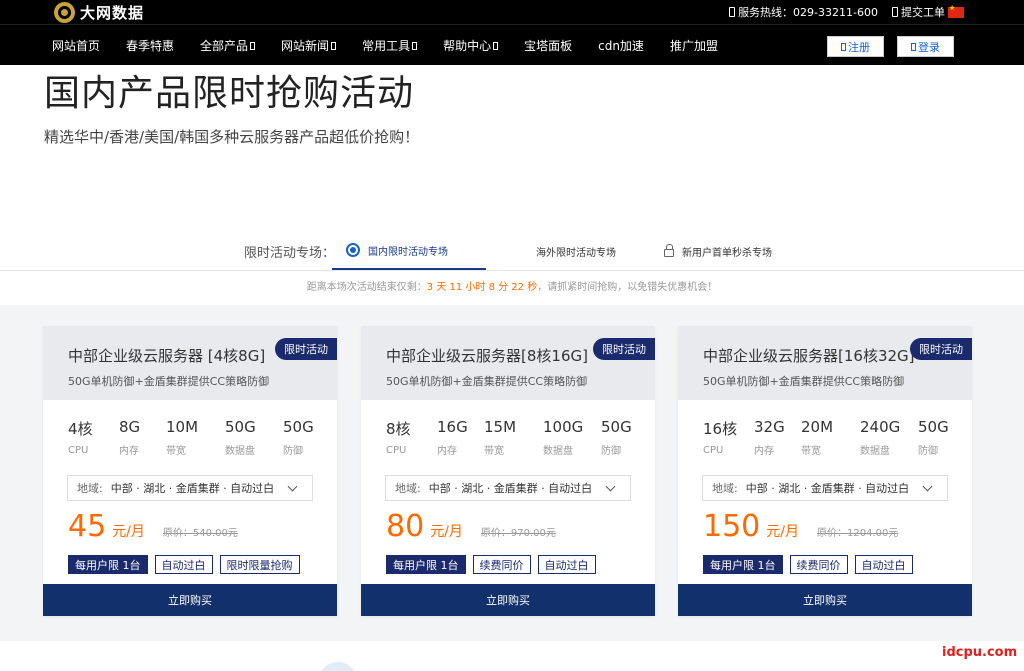 Image resolution: width=1024 pixels, height=671 pixels. What do you see at coordinates (200, 533) in the screenshot?
I see `original-price: 原价：540.00元` at bounding box center [200, 533].